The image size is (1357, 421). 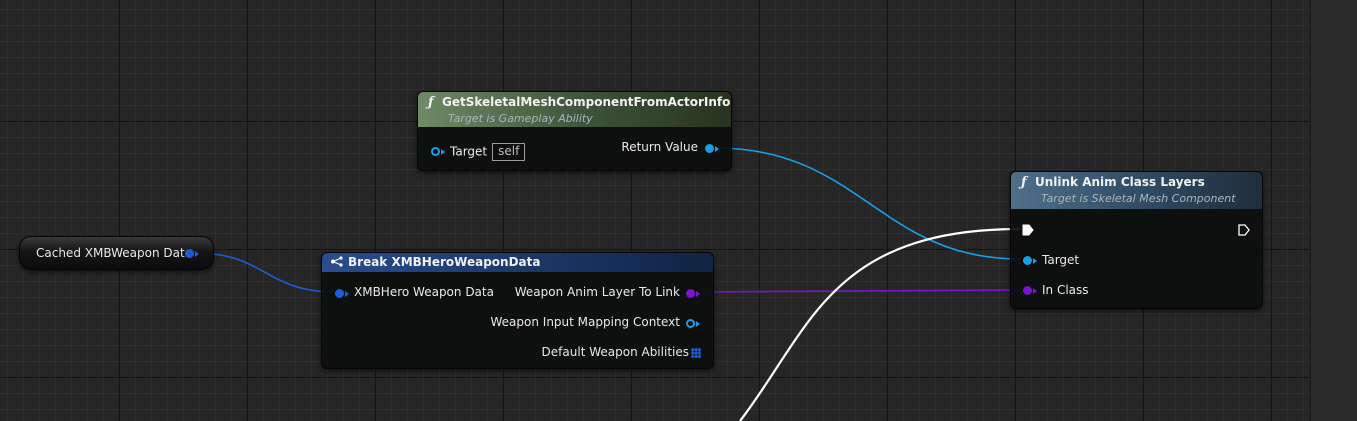 What do you see at coordinates (1333, 210) in the screenshot?
I see `right-panel-edge` at bounding box center [1333, 210].